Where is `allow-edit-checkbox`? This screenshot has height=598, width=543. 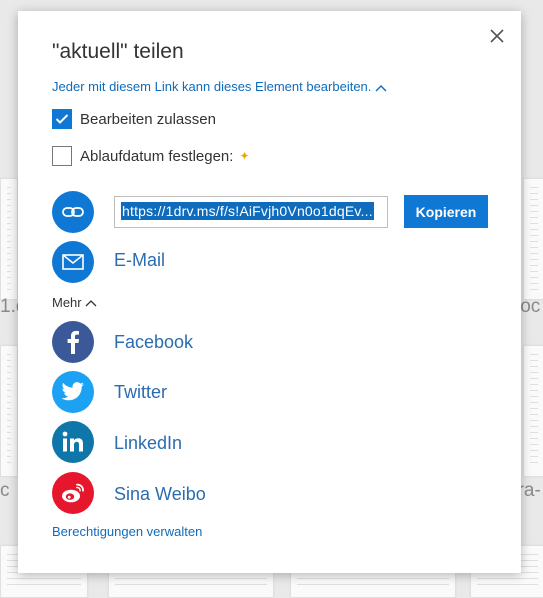 allow-edit-checkbox is located at coordinates (62, 119).